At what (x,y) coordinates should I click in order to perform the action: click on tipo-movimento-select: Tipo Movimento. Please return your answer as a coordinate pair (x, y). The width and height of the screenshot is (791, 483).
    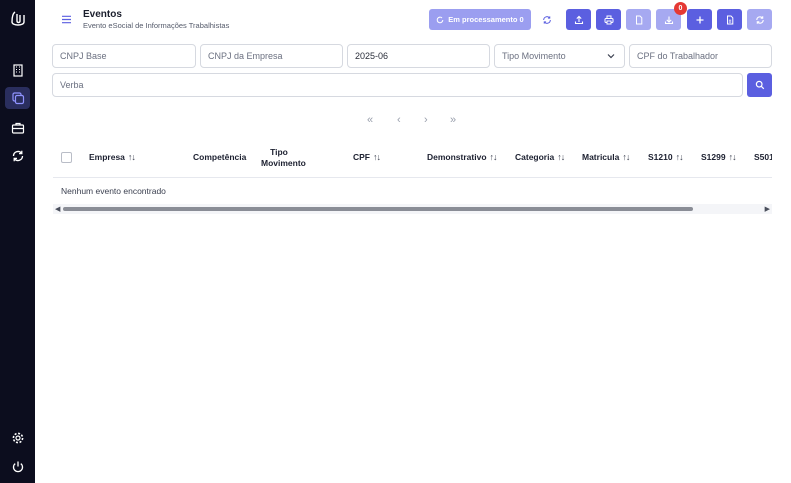
    Looking at the image, I should click on (559, 56).